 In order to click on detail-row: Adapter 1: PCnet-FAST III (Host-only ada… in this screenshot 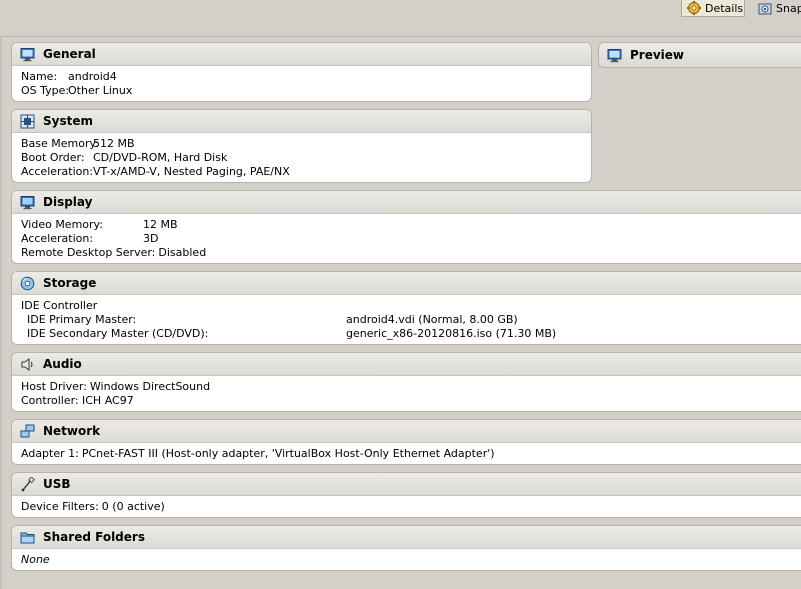, I will do `click(411, 454)`.